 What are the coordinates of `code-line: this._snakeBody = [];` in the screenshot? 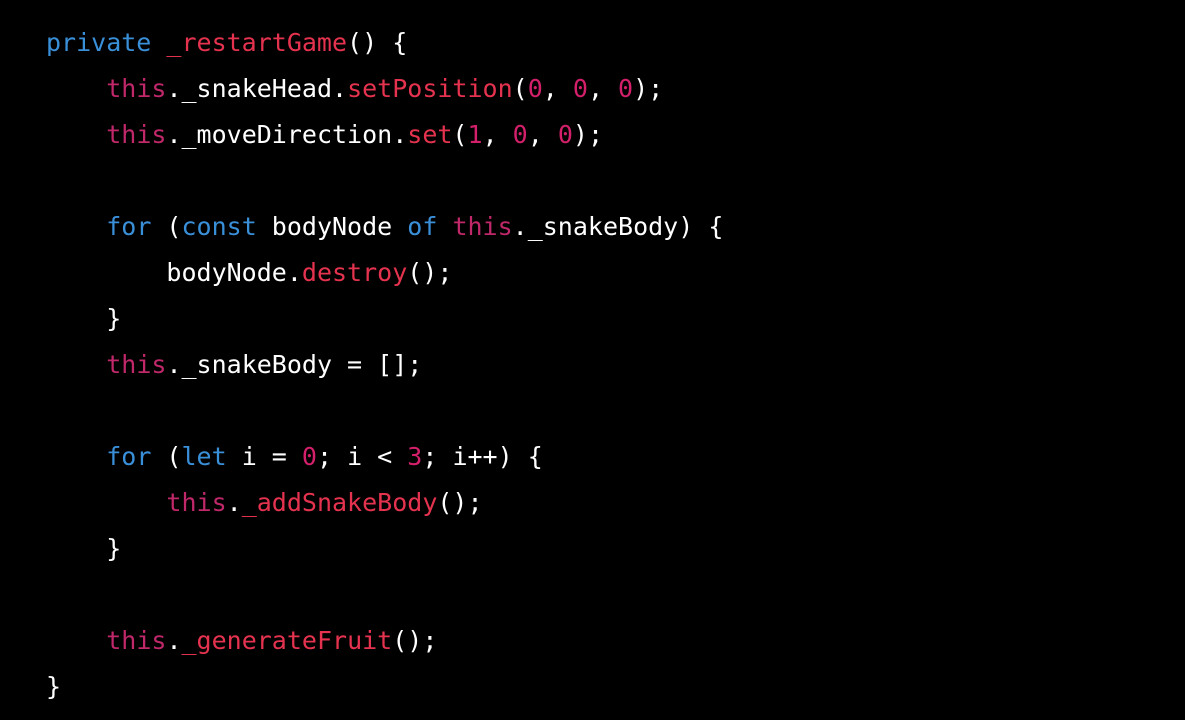 It's located at (384, 365).